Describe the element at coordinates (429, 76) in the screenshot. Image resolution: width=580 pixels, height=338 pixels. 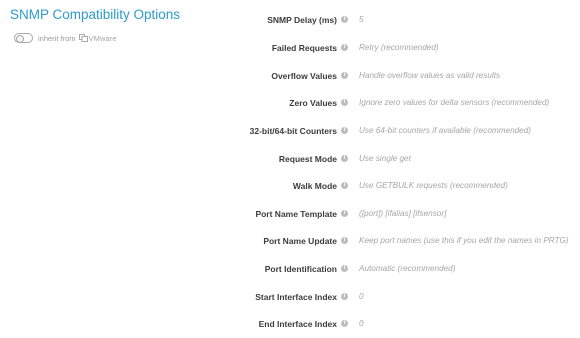
I see `setting-value: Handle overflow values as valid results` at that location.